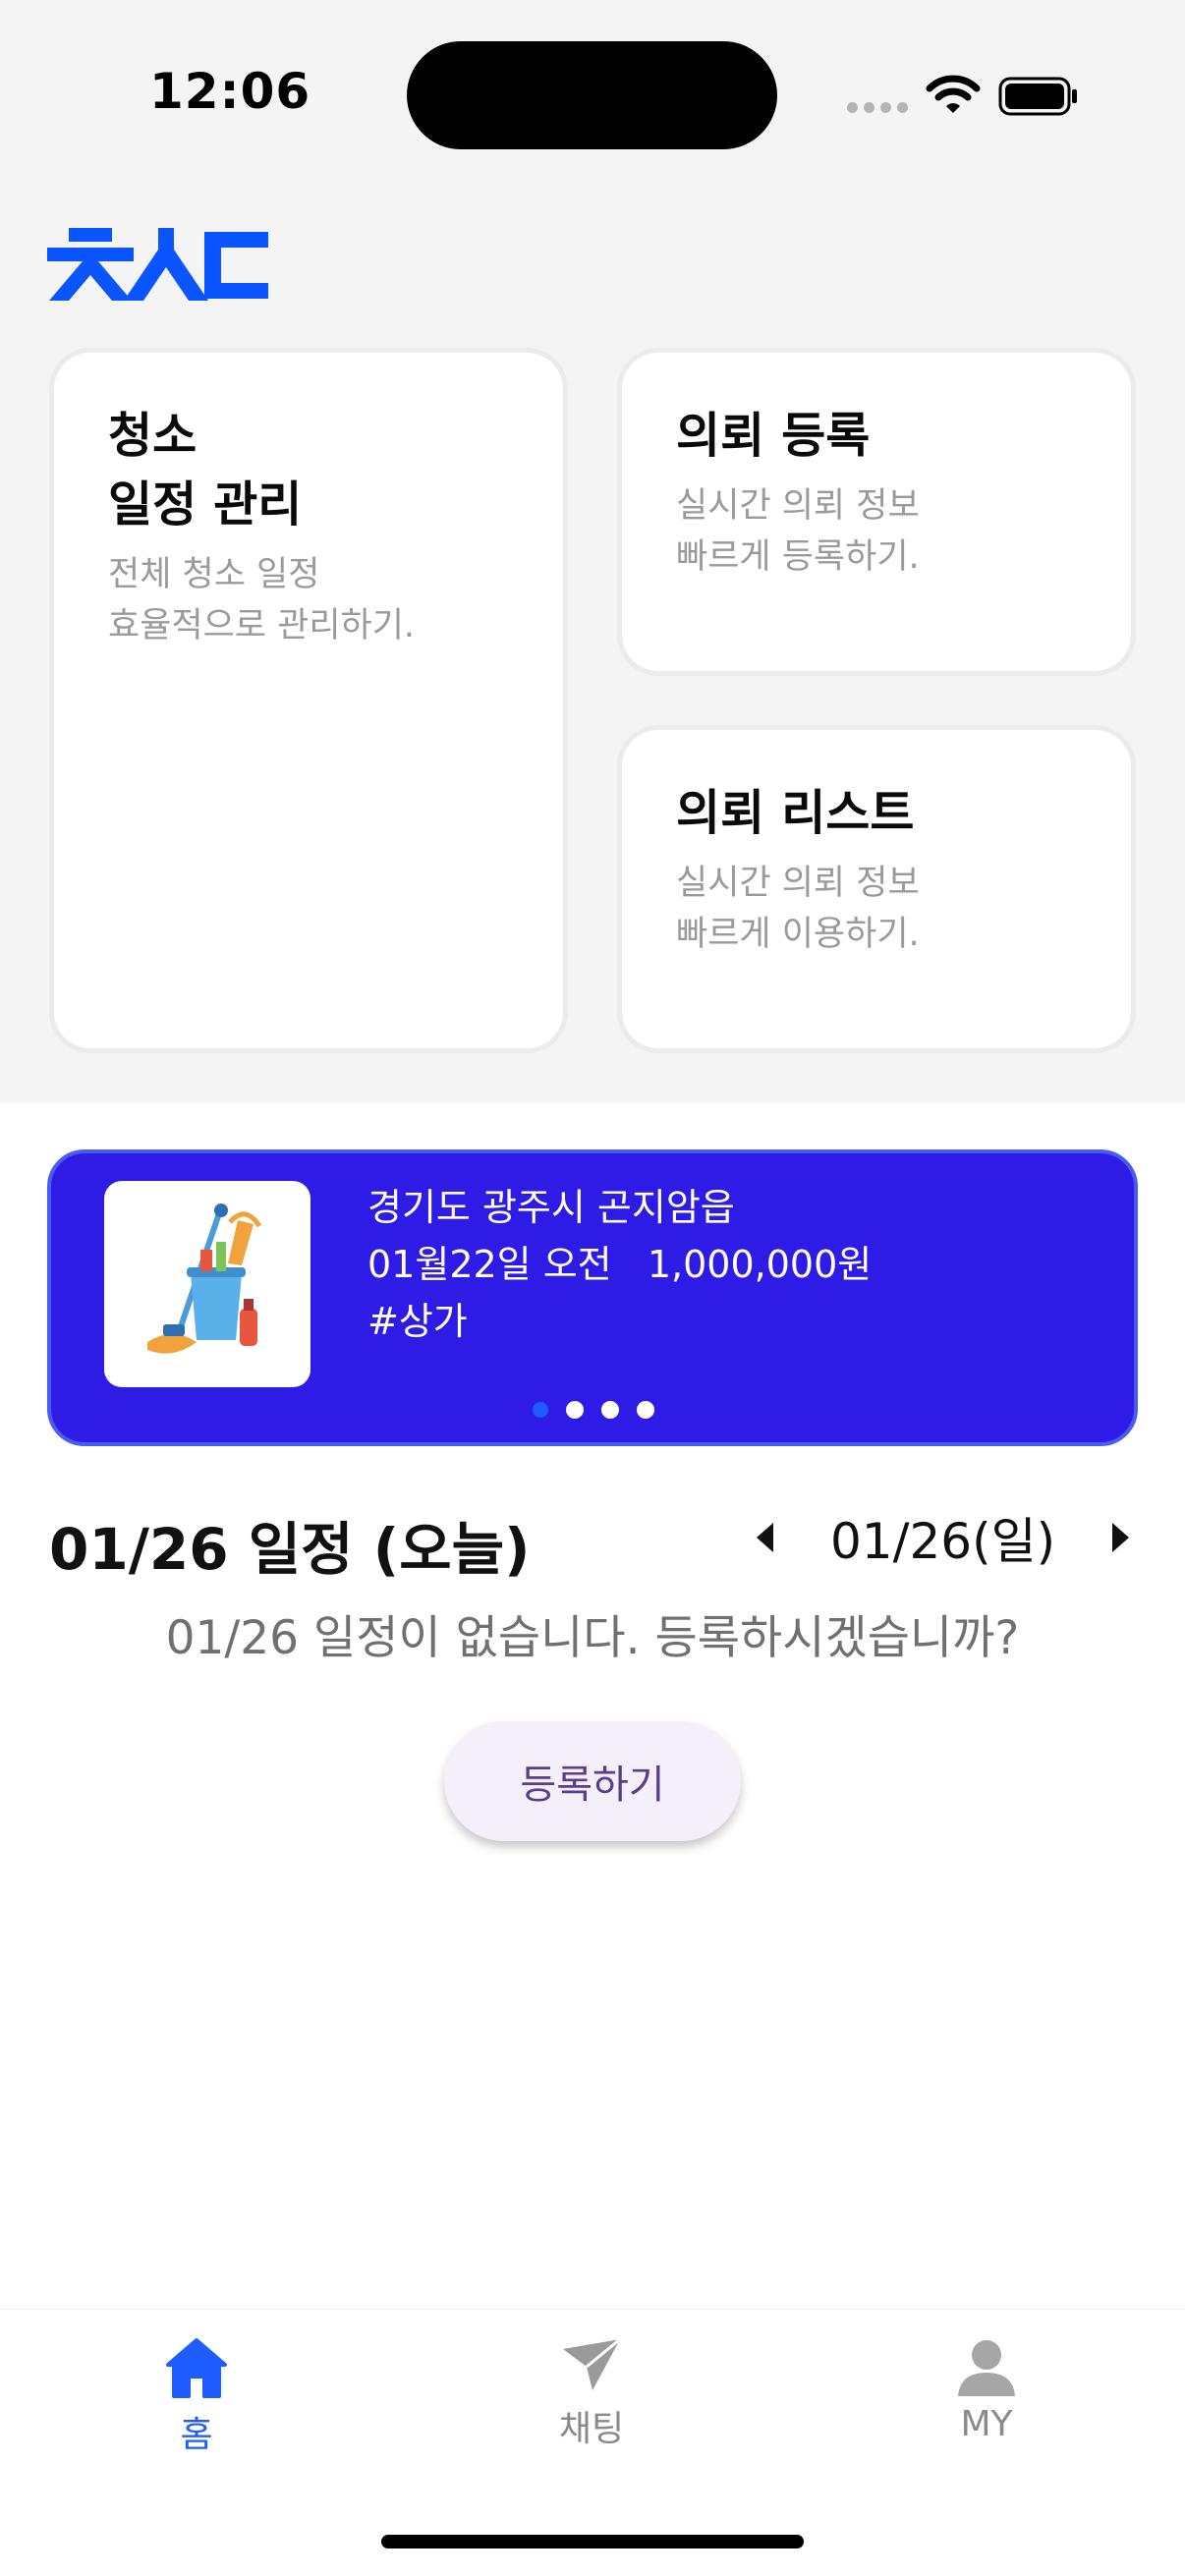  Describe the element at coordinates (592, 2541) in the screenshot. I see `home-indicator` at that location.